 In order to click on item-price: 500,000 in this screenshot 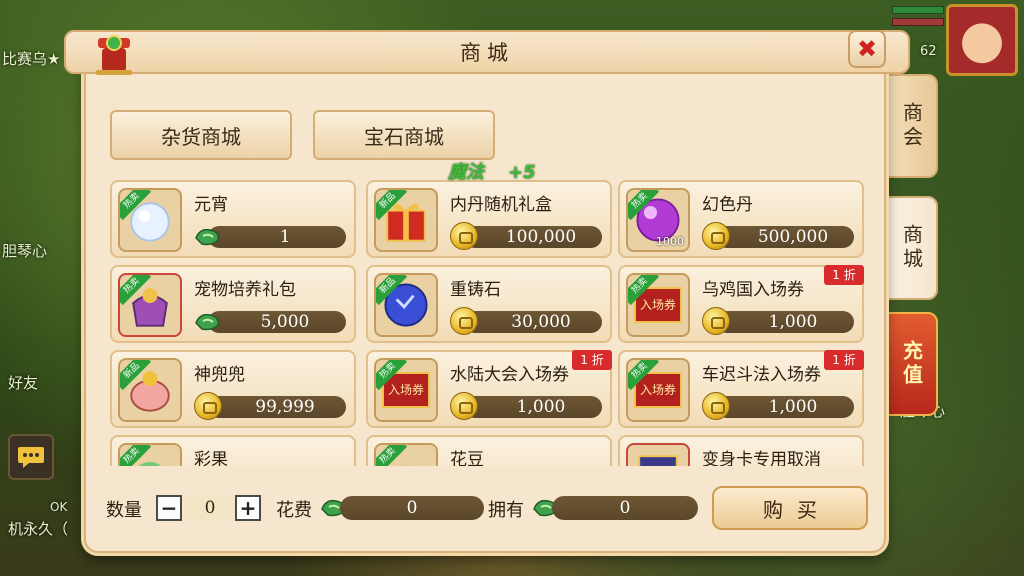, I will do `click(793, 237)`.